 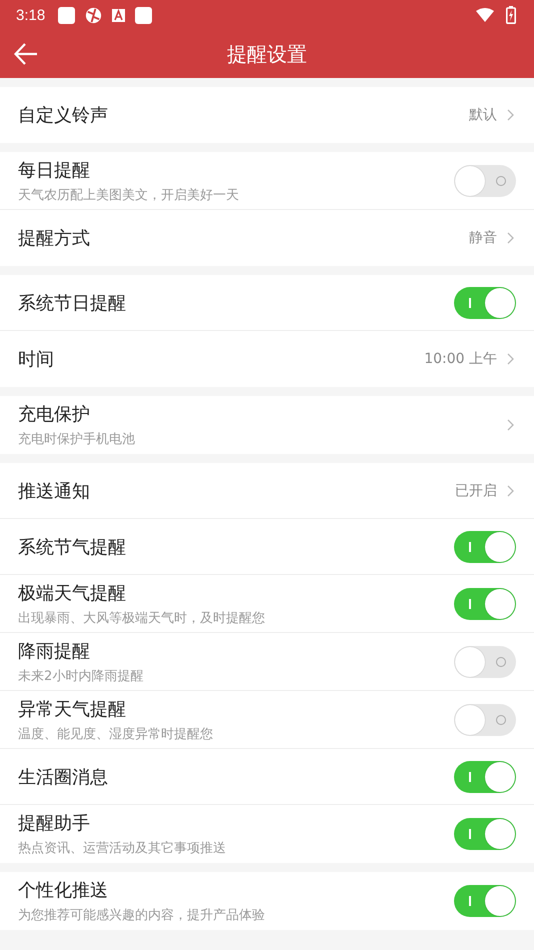 I want to click on setting-description: 为您推荐可能感兴趣的内容，提升产品体验, so click(x=142, y=915).